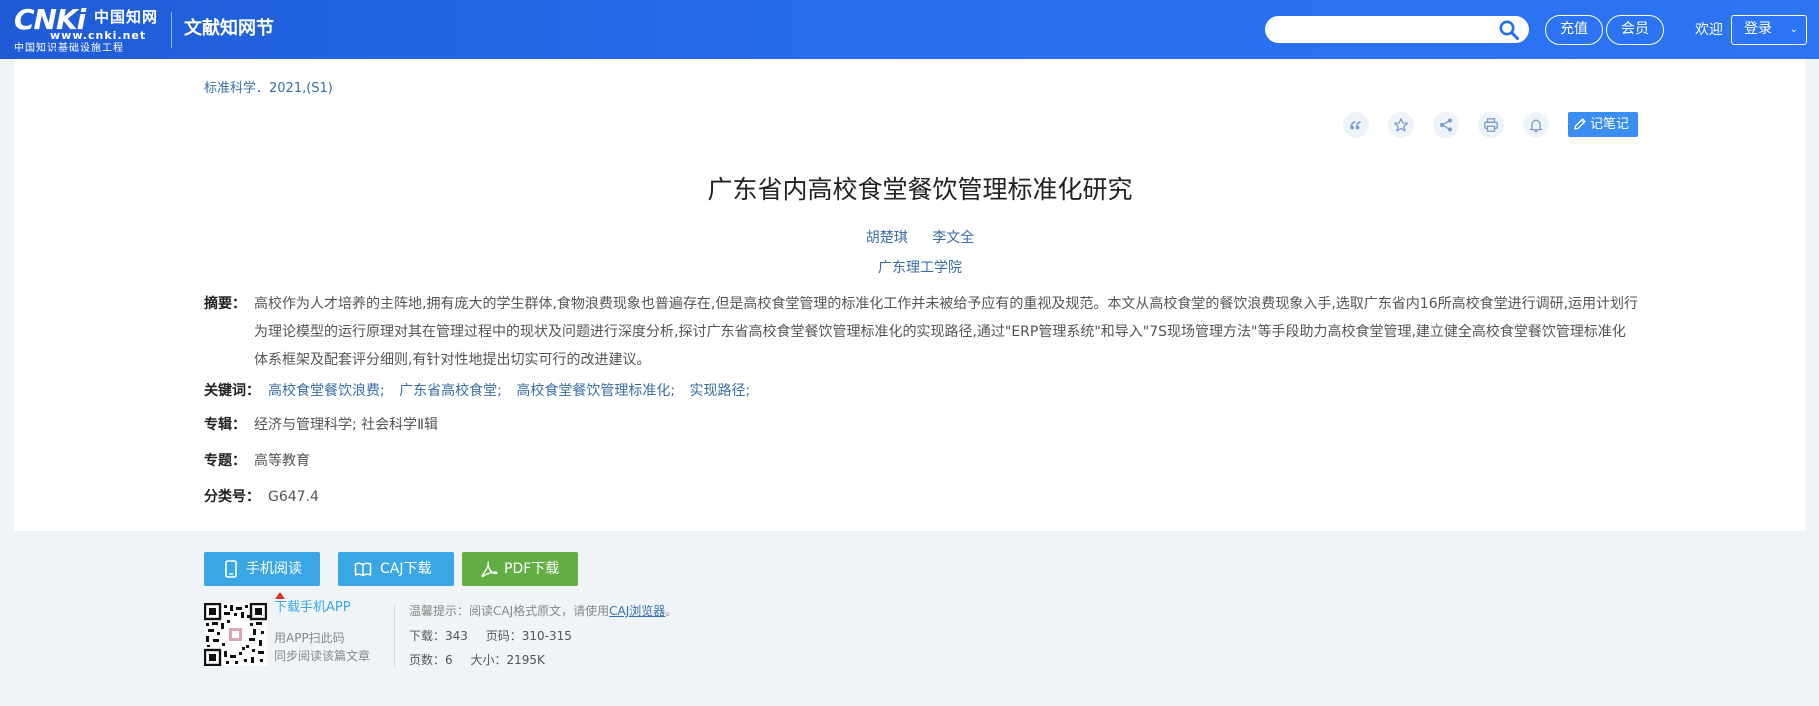 Image resolution: width=1819 pixels, height=706 pixels. What do you see at coordinates (1610, 124) in the screenshot?
I see `take-note-label: 记笔记` at bounding box center [1610, 124].